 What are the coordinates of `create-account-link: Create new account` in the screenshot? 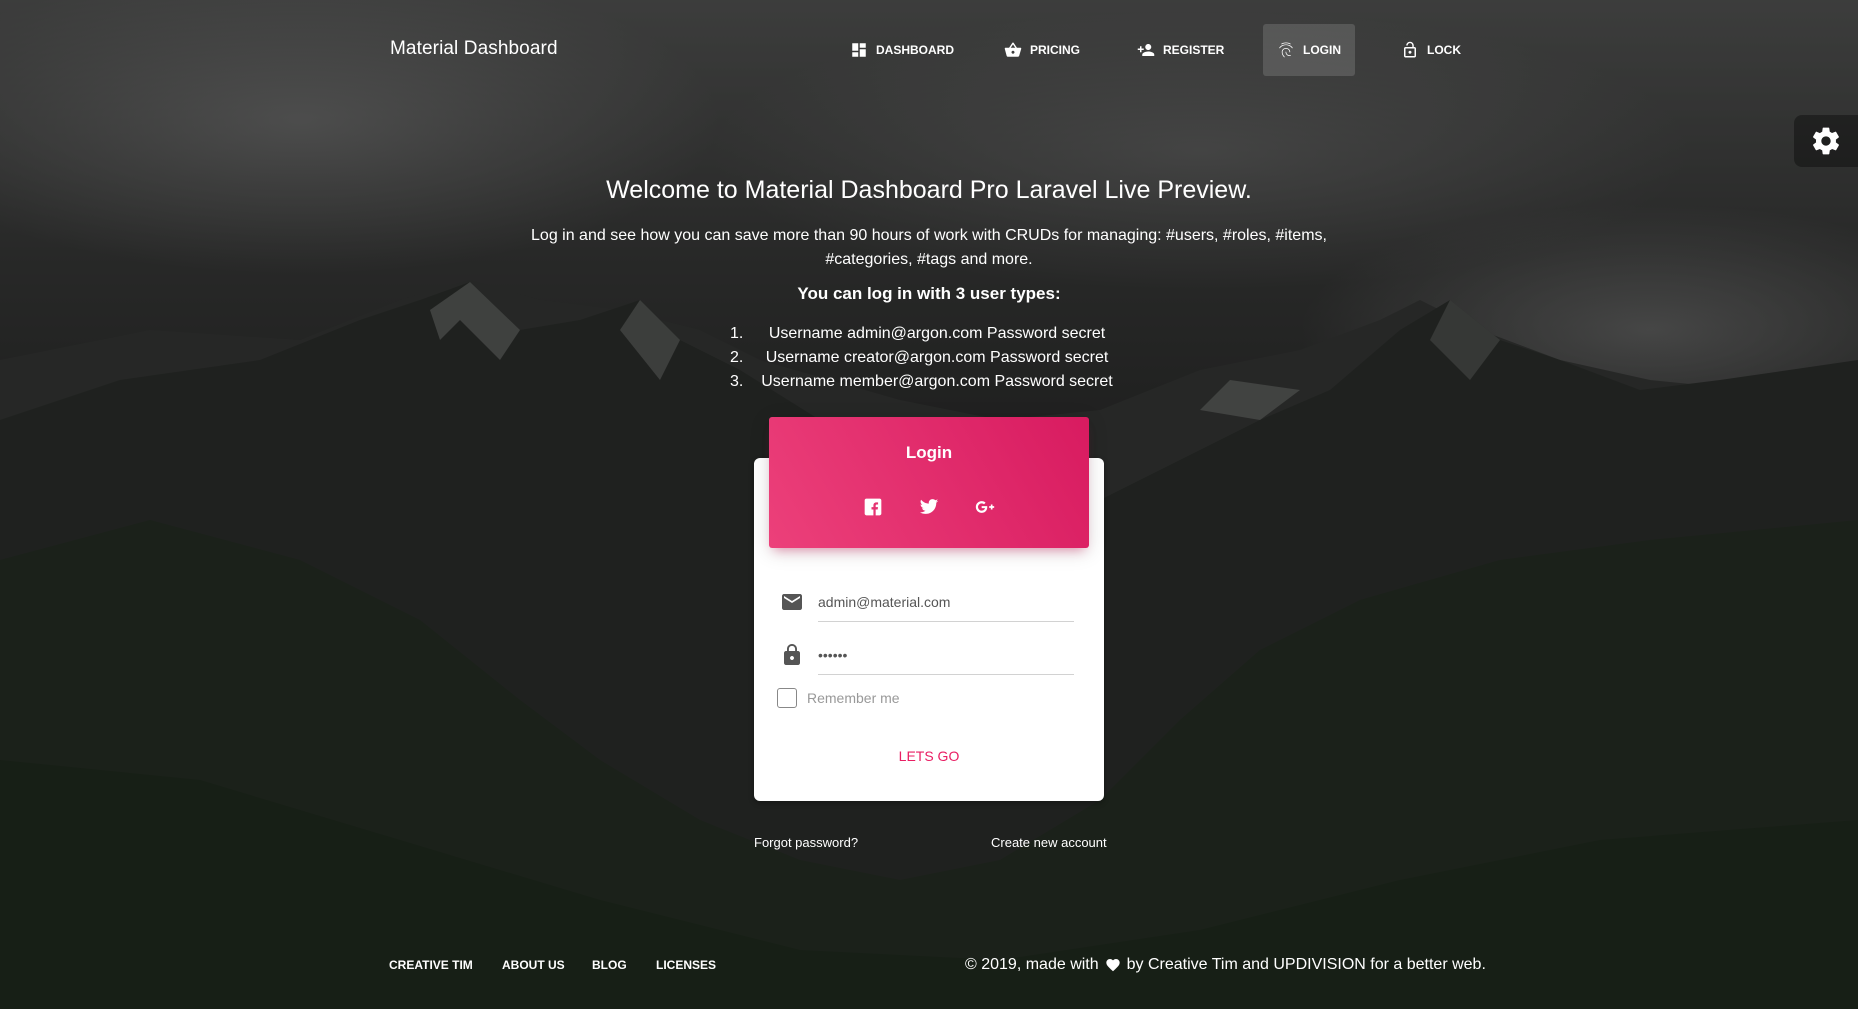 It's located at (1049, 842).